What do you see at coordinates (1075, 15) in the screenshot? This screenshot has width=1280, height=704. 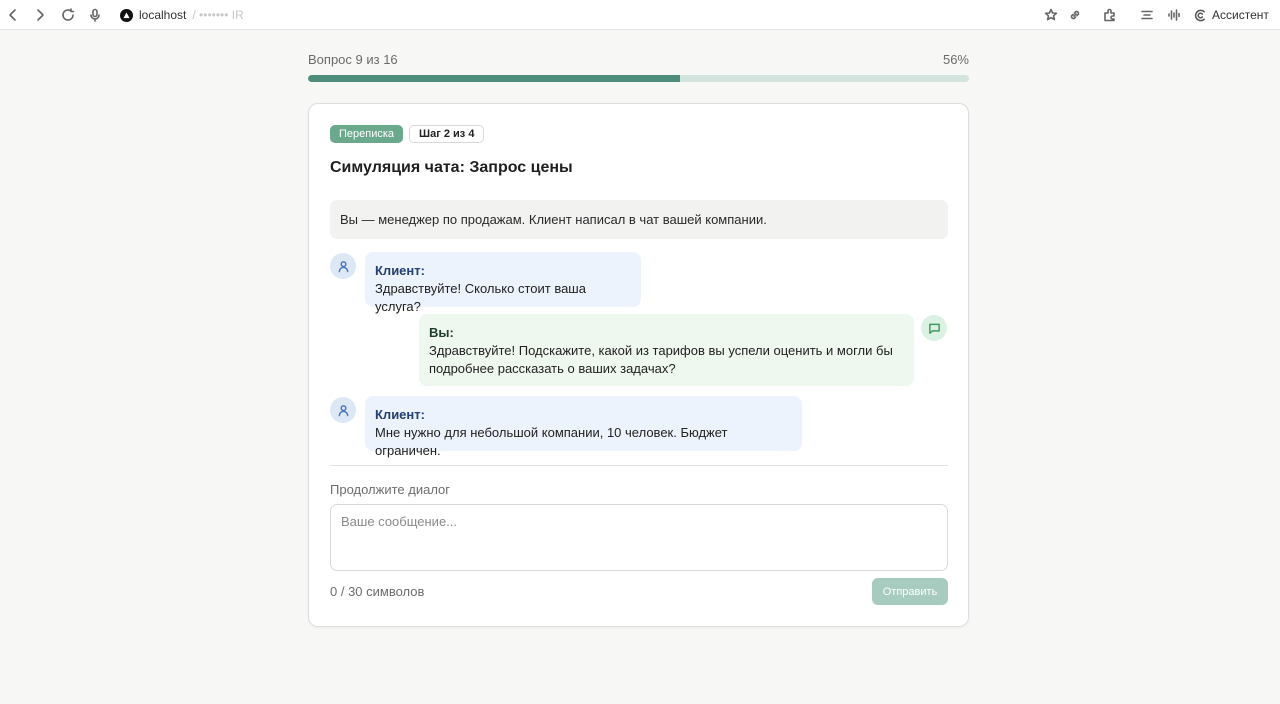 I see `link-icon` at bounding box center [1075, 15].